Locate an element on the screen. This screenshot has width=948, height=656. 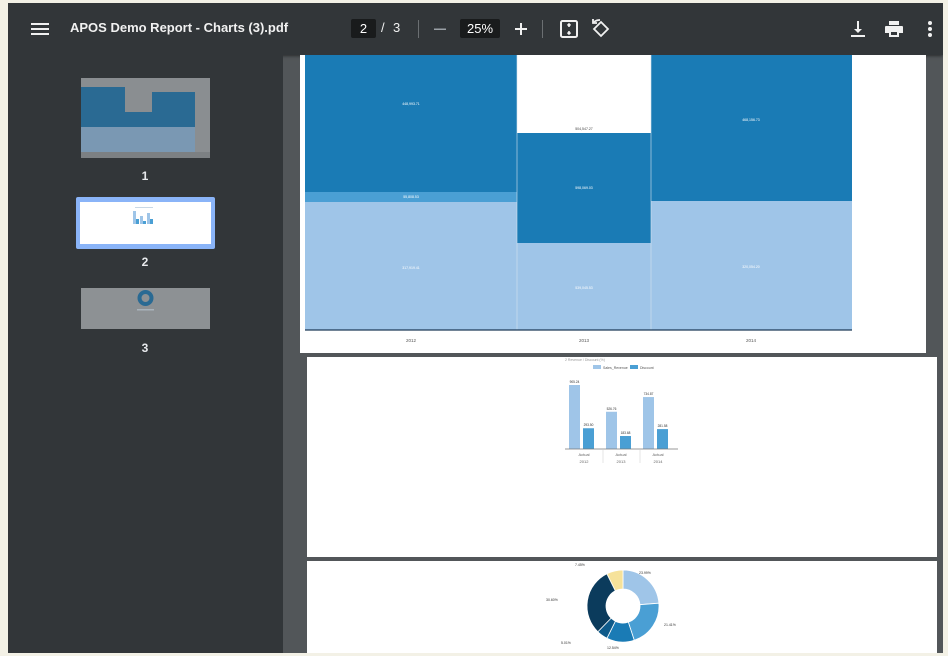
bar-value-label: 734.87 is located at coordinates (649, 394).